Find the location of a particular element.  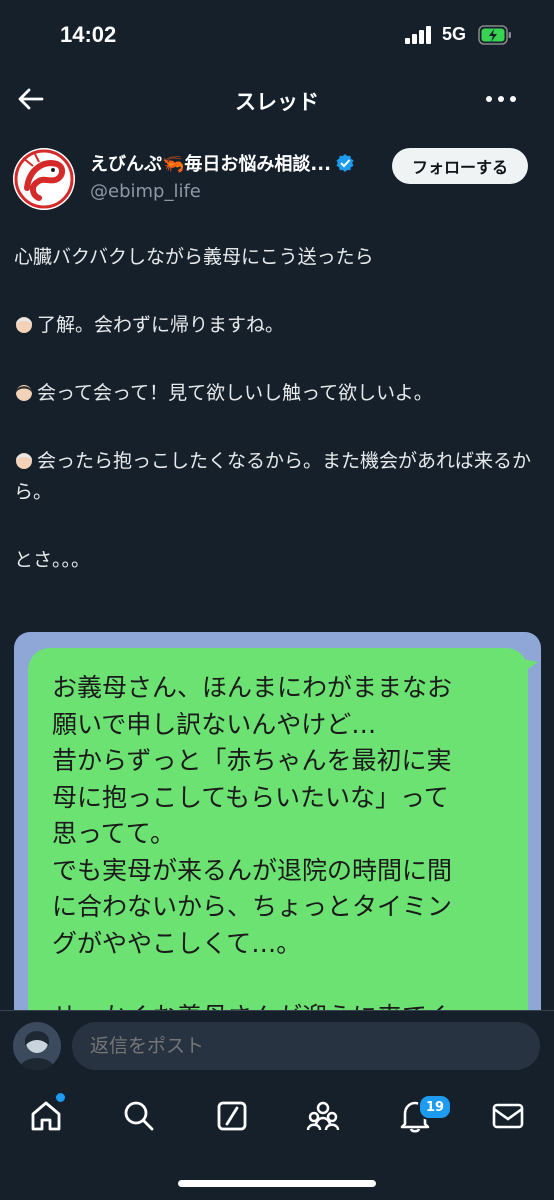

home-indicator is located at coordinates (277, 1183).